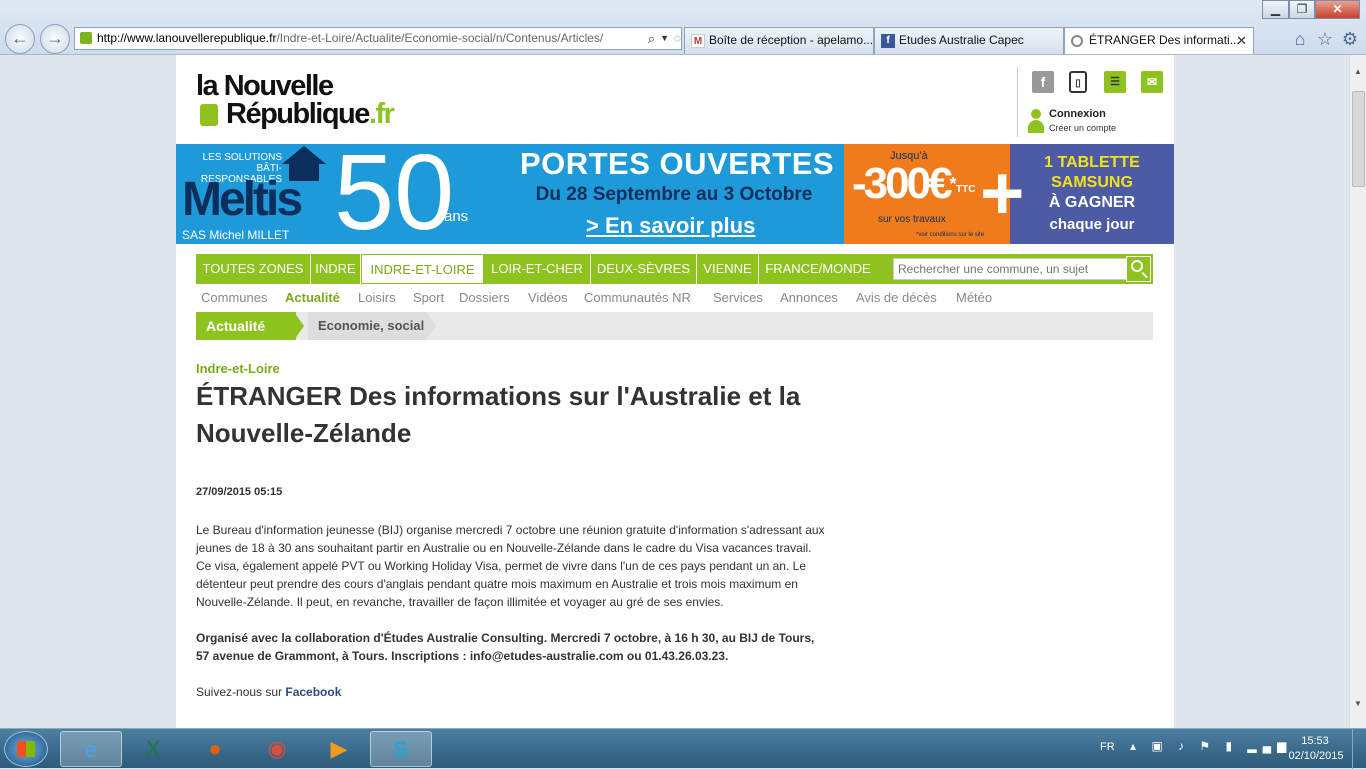  I want to click on section-link-videos: Vidéos, so click(548, 297).